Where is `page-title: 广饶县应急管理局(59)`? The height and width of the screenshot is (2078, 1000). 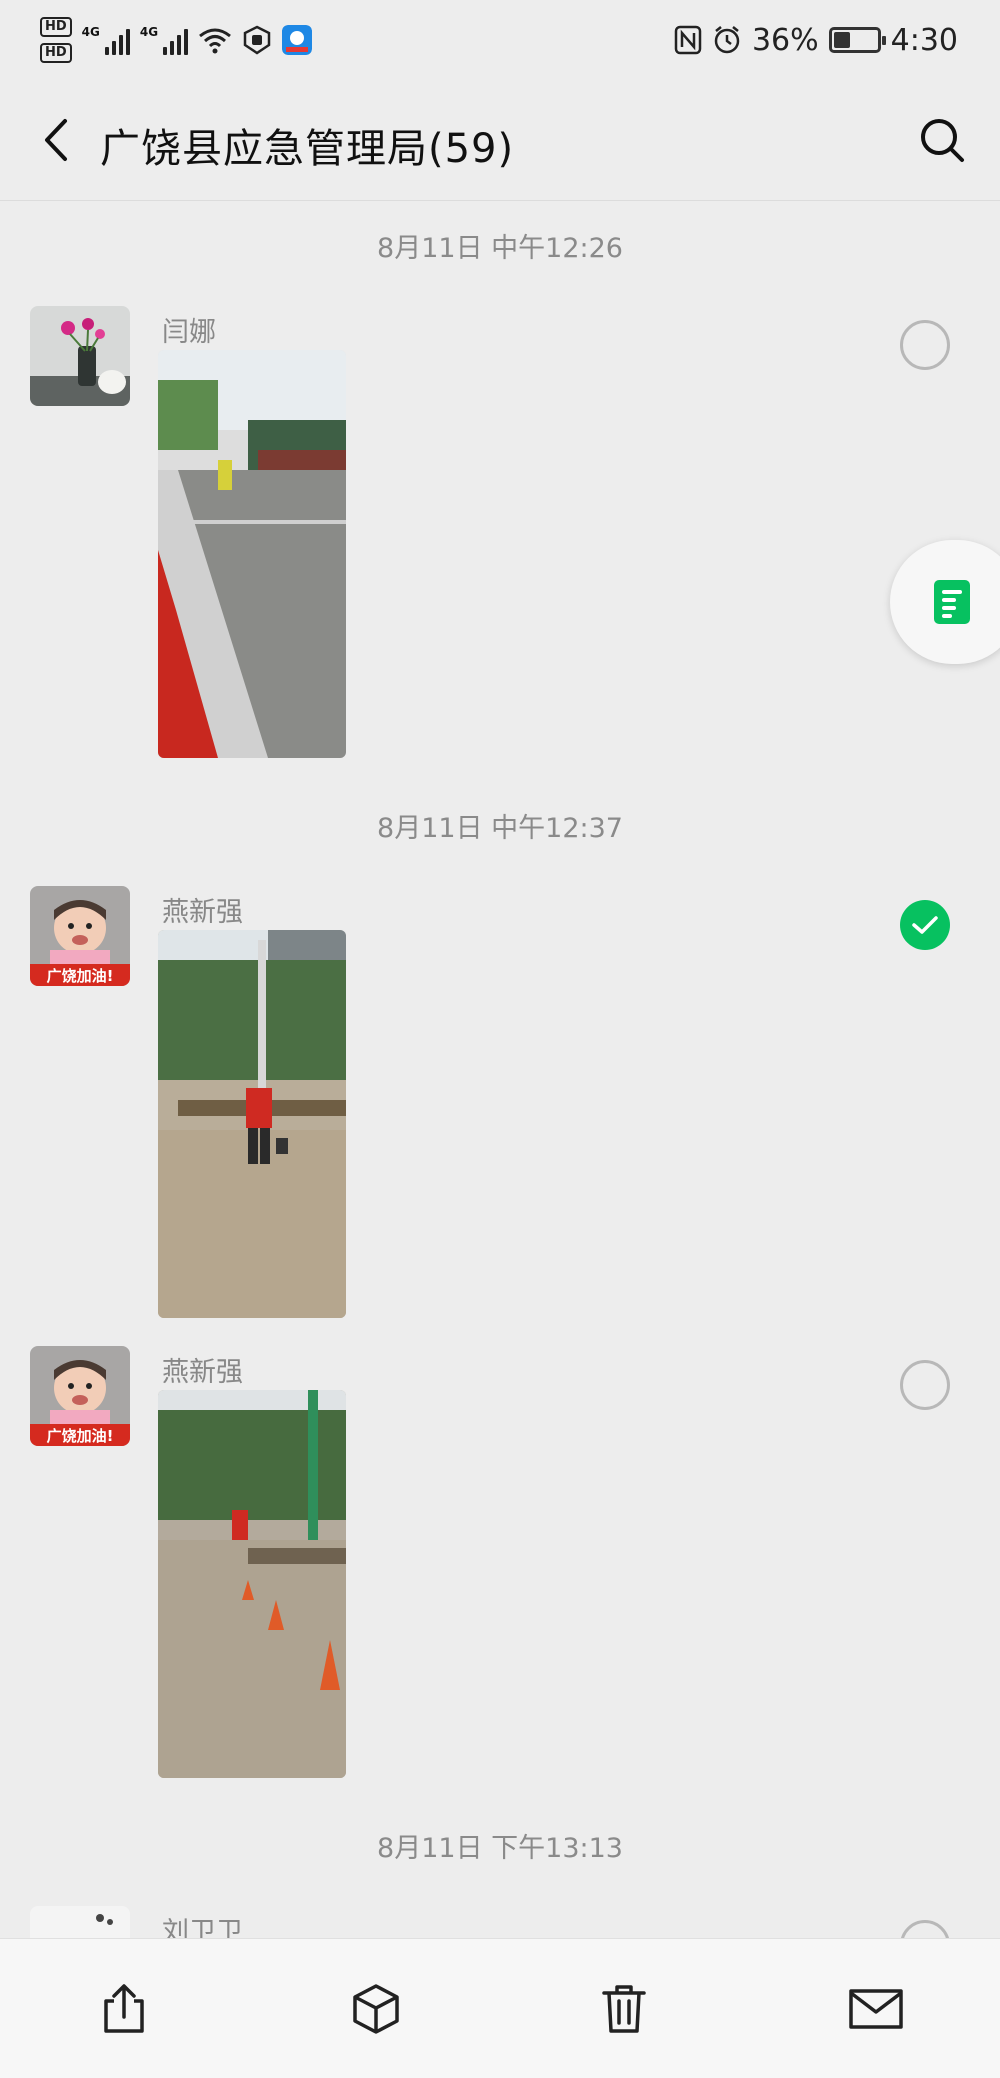
page-title: 广饶县应急管理局(59) is located at coordinates (307, 149).